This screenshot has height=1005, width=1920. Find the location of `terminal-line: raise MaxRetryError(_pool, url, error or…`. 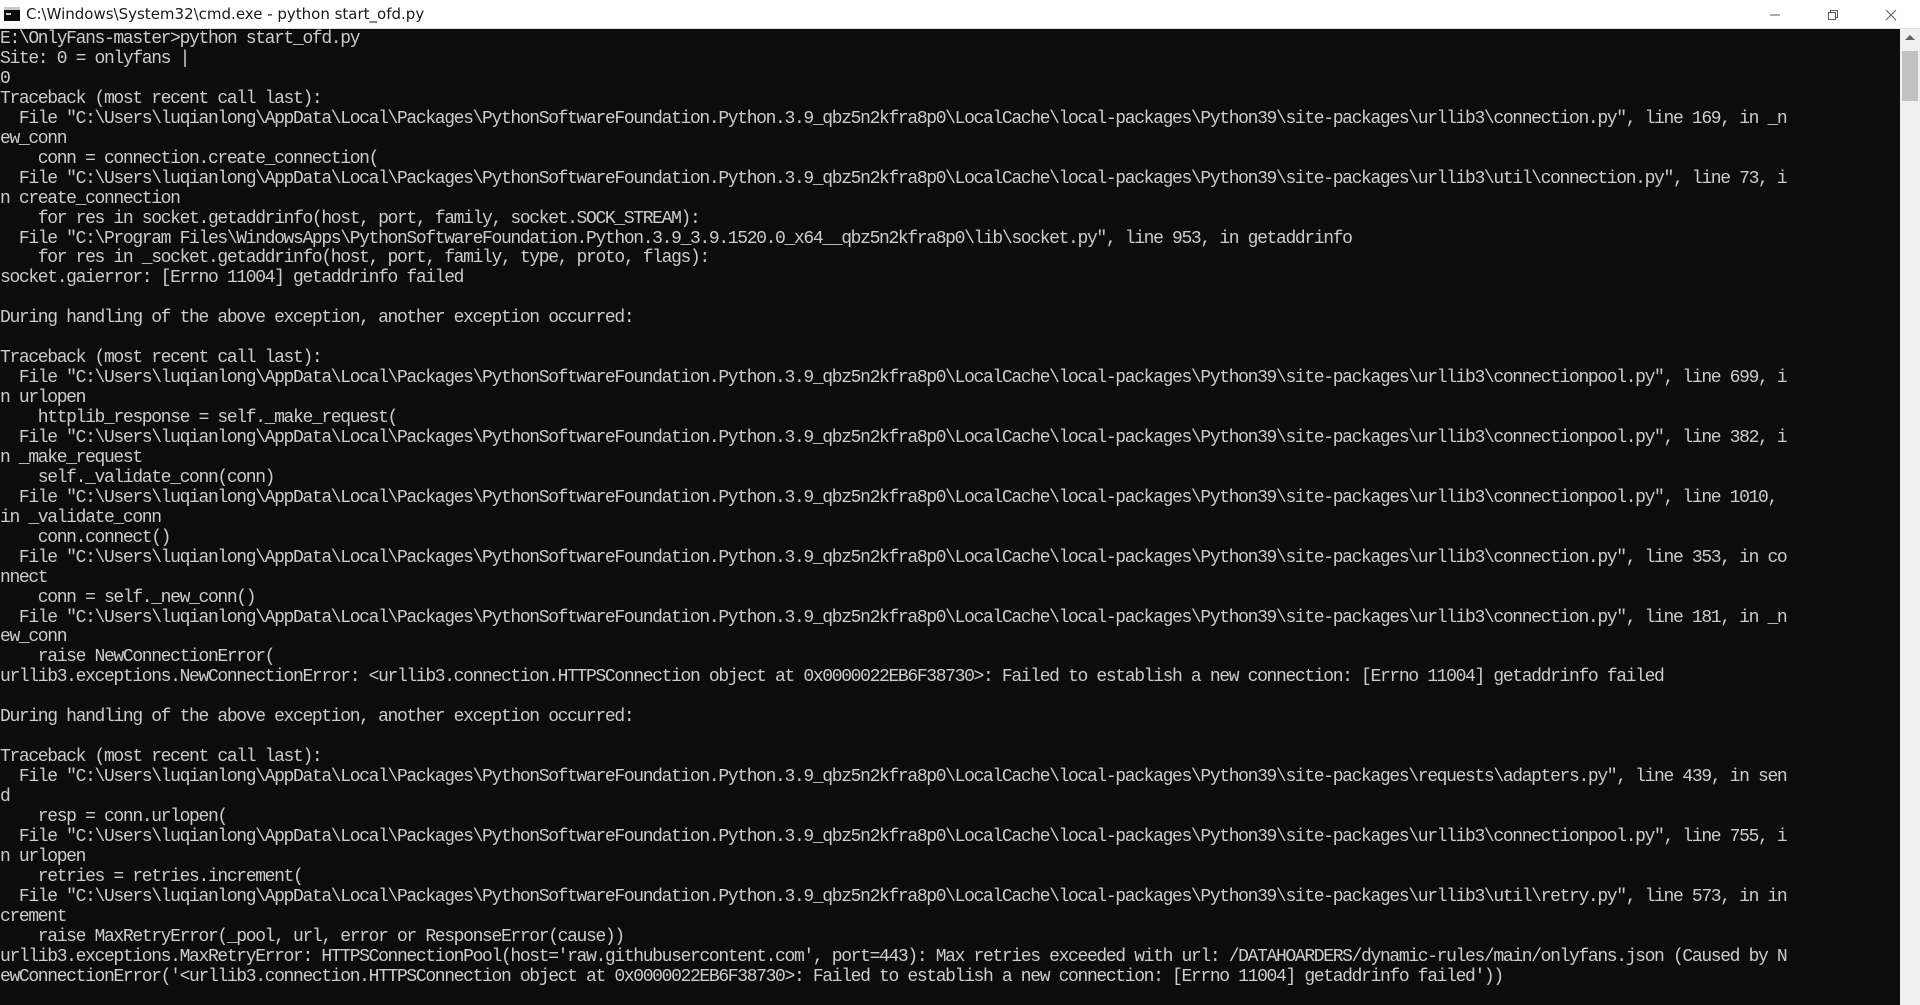

terminal-line: raise MaxRetryError(_pool, url, error or… is located at coordinates (312, 936).